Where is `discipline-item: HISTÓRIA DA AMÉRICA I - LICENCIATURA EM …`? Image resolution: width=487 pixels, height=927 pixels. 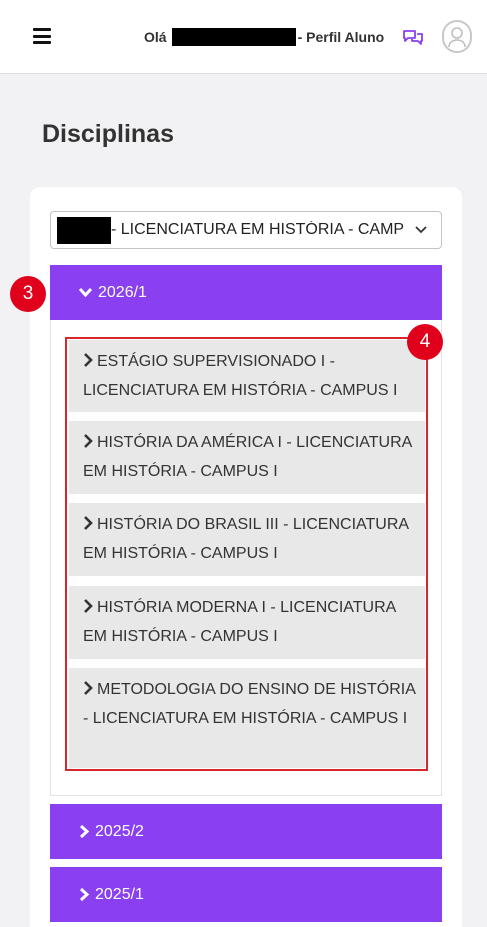 discipline-item: HISTÓRIA DA AMÉRICA I - LICENCIATURA EM … is located at coordinates (247, 457).